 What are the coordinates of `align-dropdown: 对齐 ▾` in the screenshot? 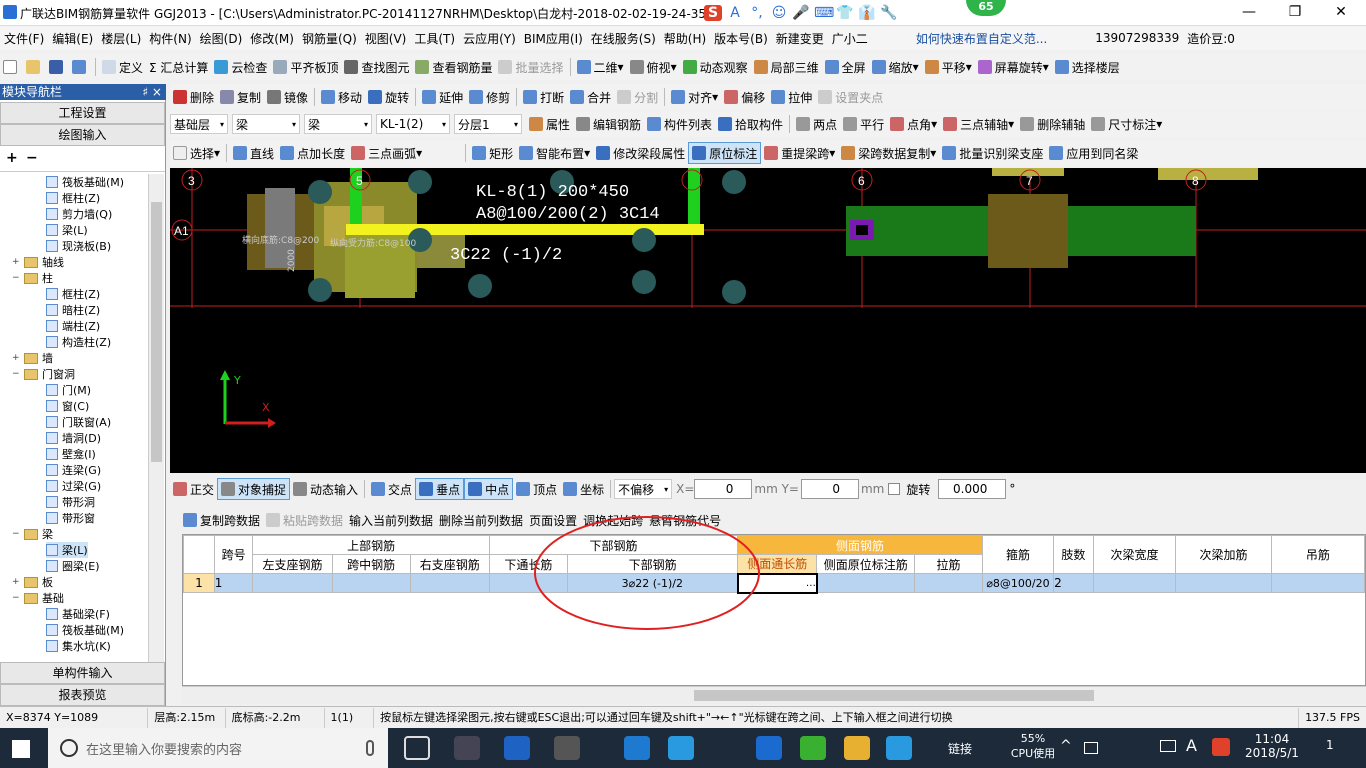 It's located at (694, 97).